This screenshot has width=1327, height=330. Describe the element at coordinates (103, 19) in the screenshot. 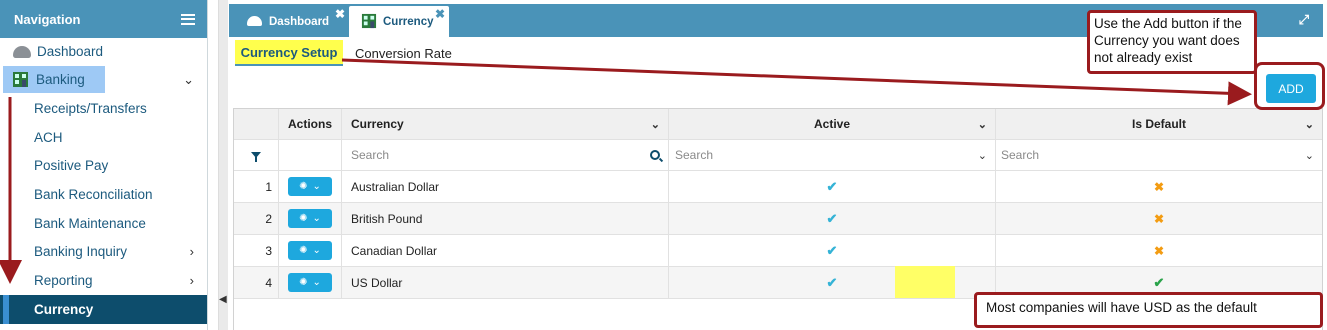

I see `nav-header: Navigation` at that location.